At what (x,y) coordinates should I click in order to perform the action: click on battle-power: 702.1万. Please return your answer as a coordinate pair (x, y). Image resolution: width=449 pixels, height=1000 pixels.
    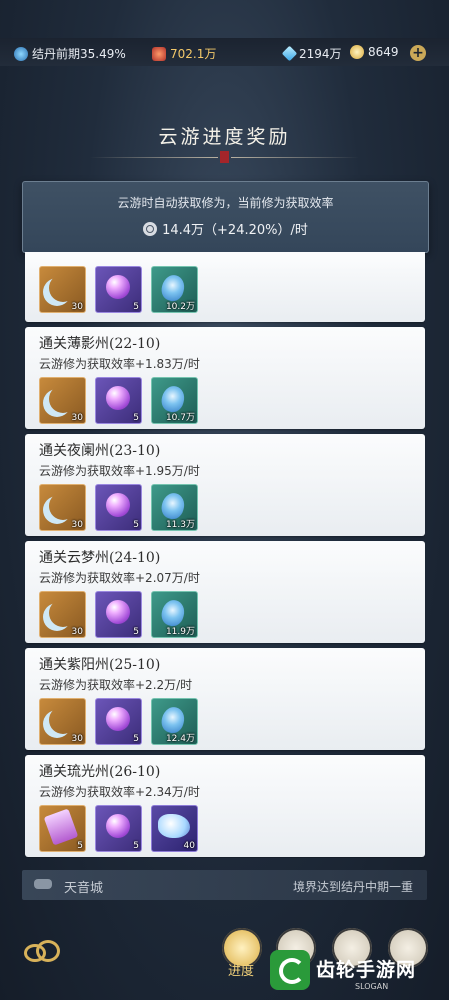
    Looking at the image, I should click on (184, 53).